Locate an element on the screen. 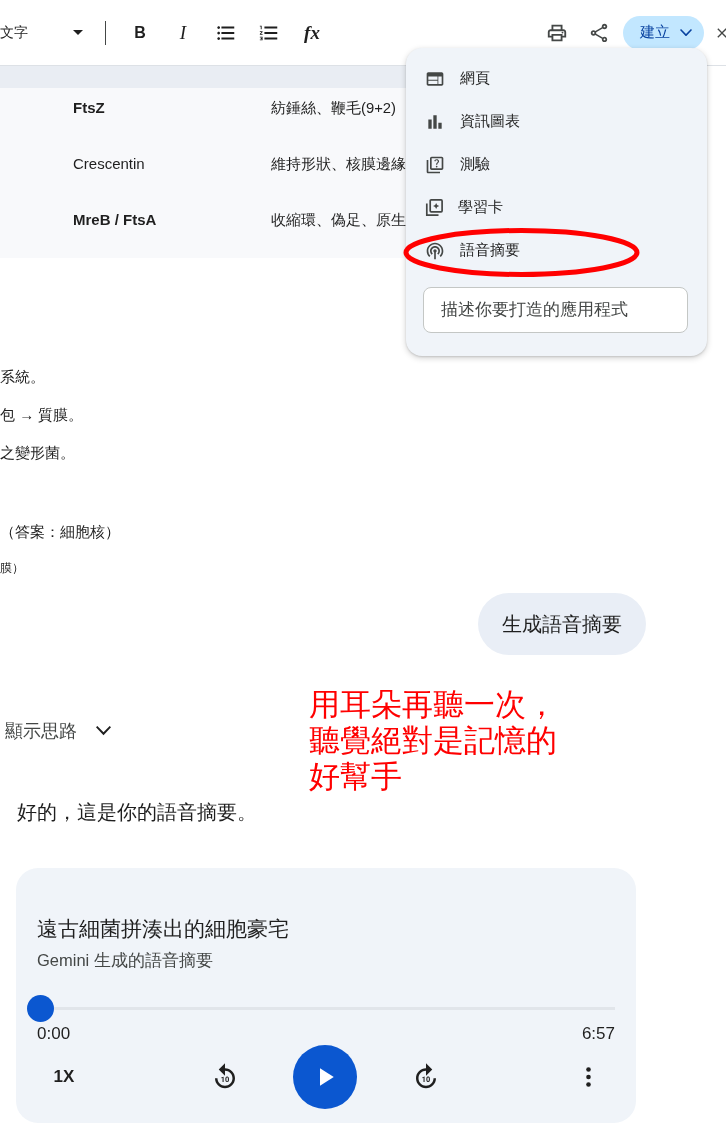 This screenshot has width=726, height=1125. document-text: 系統。 is located at coordinates (22, 377).